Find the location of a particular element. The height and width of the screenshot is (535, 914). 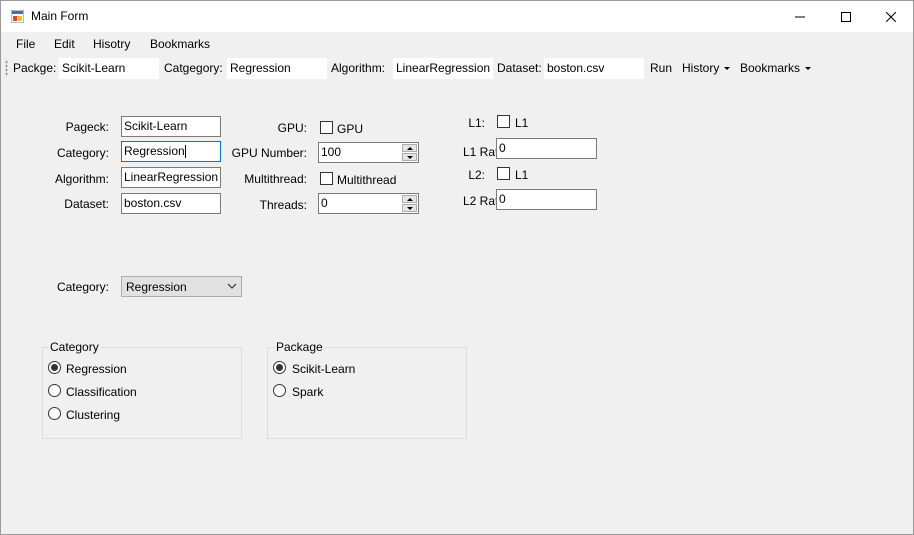

window-title: Main Form is located at coordinates (60, 16).